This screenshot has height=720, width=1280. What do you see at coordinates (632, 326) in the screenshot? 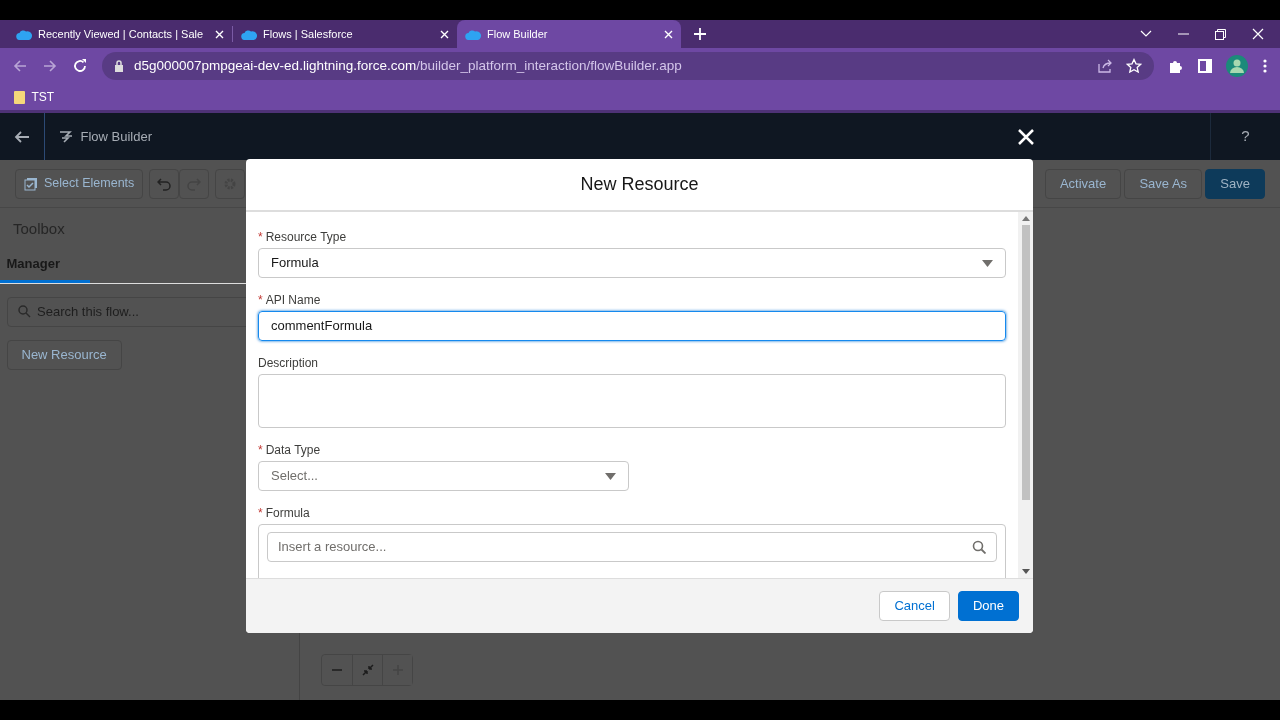
I see `text-field: commentFormula` at bounding box center [632, 326].